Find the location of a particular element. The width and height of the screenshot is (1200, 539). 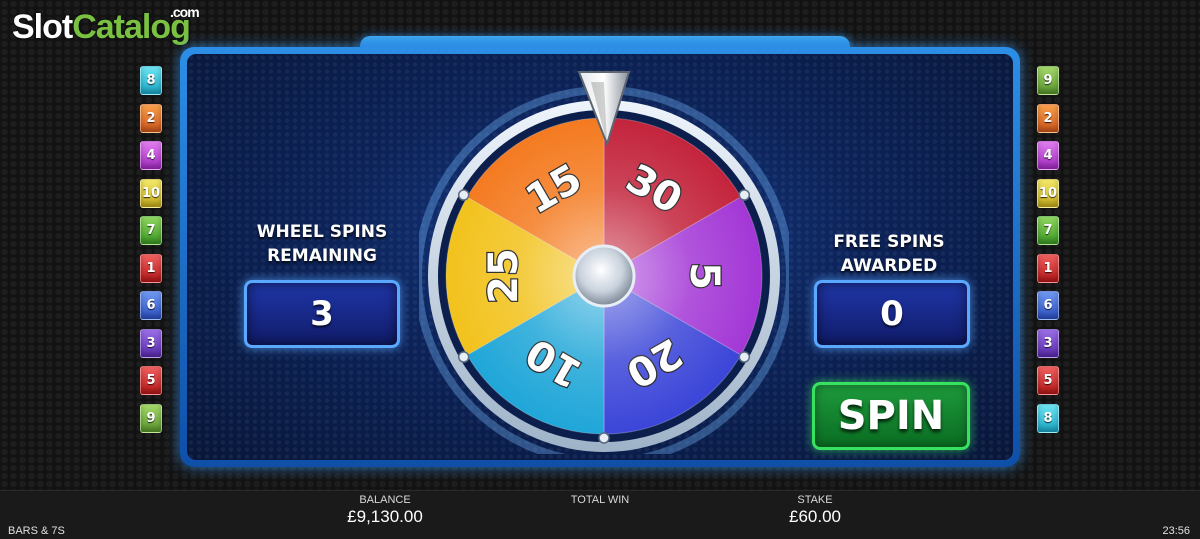

clock: 23:56 is located at coordinates (1176, 531).